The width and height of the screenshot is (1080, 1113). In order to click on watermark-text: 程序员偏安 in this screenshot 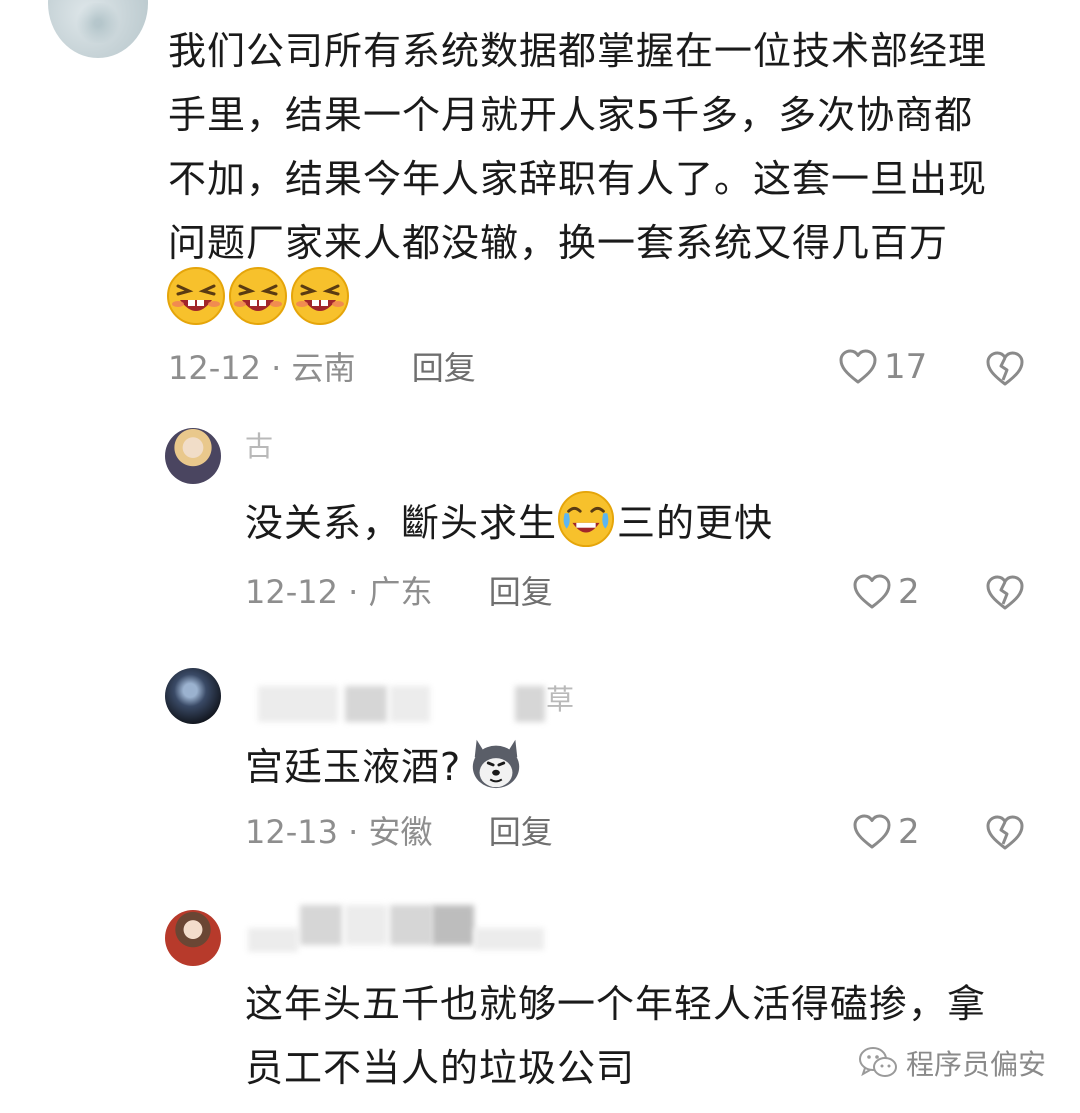, I will do `click(975, 1064)`.